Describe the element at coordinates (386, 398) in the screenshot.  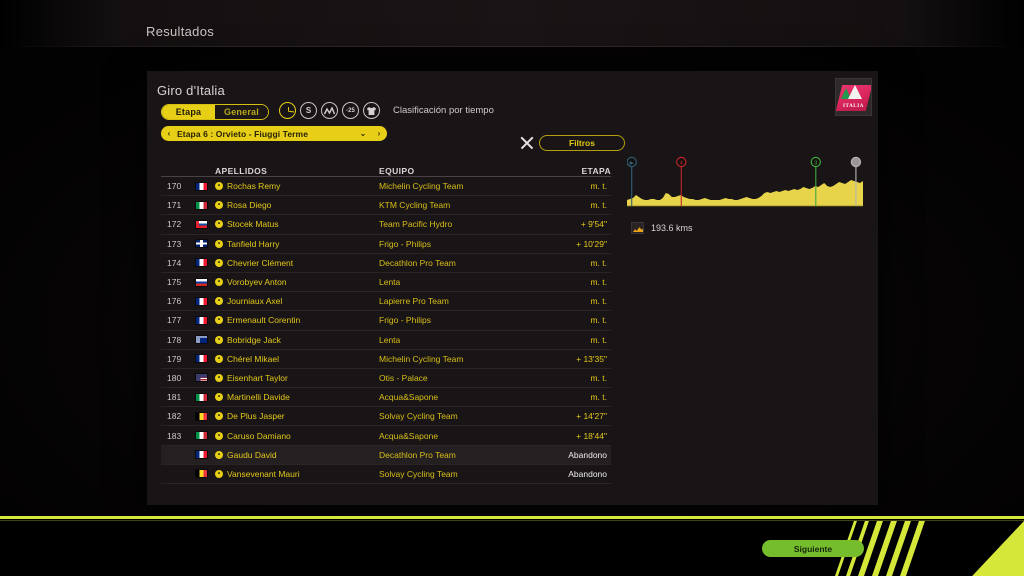
I see `table-row: 181 • Martinelli Davide Acqua&Sapone m. t.` at that location.